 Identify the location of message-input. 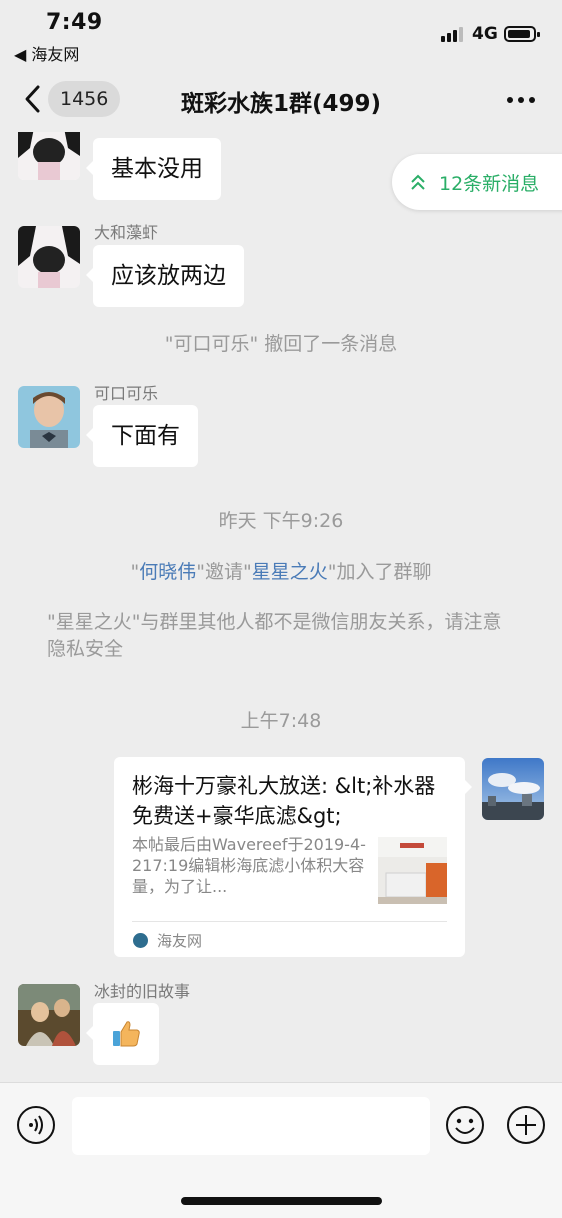
(251, 1126).